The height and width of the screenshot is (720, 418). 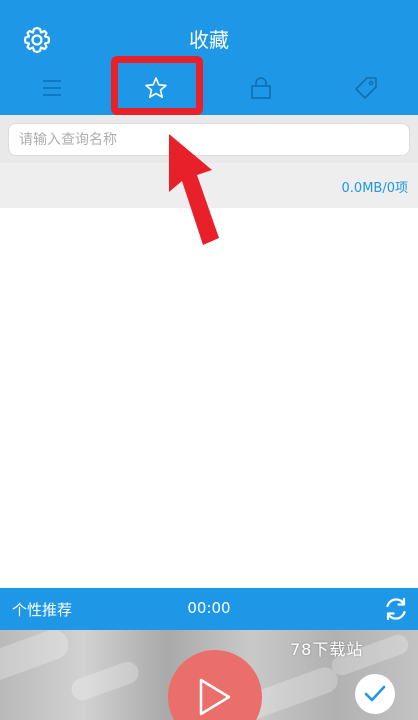 I want to click on confirm-button, so click(x=375, y=694).